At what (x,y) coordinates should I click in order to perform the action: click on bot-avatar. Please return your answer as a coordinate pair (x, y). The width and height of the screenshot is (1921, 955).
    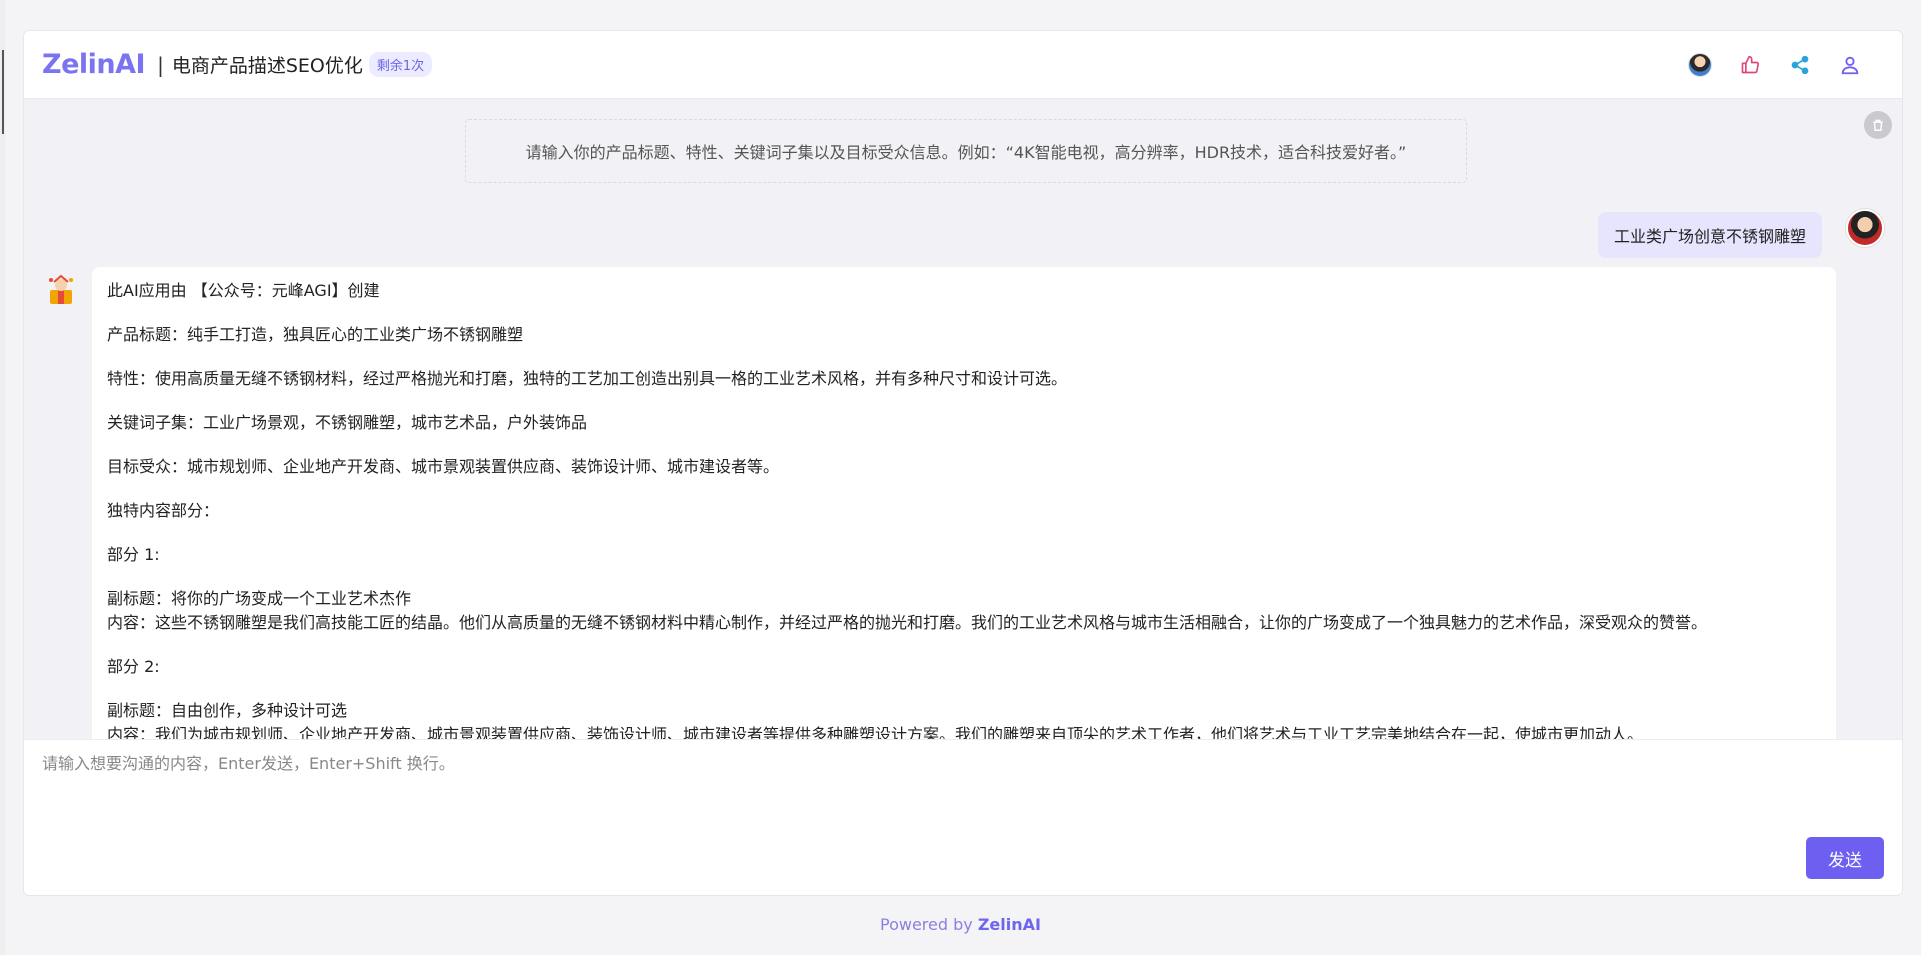
    Looking at the image, I should click on (61, 291).